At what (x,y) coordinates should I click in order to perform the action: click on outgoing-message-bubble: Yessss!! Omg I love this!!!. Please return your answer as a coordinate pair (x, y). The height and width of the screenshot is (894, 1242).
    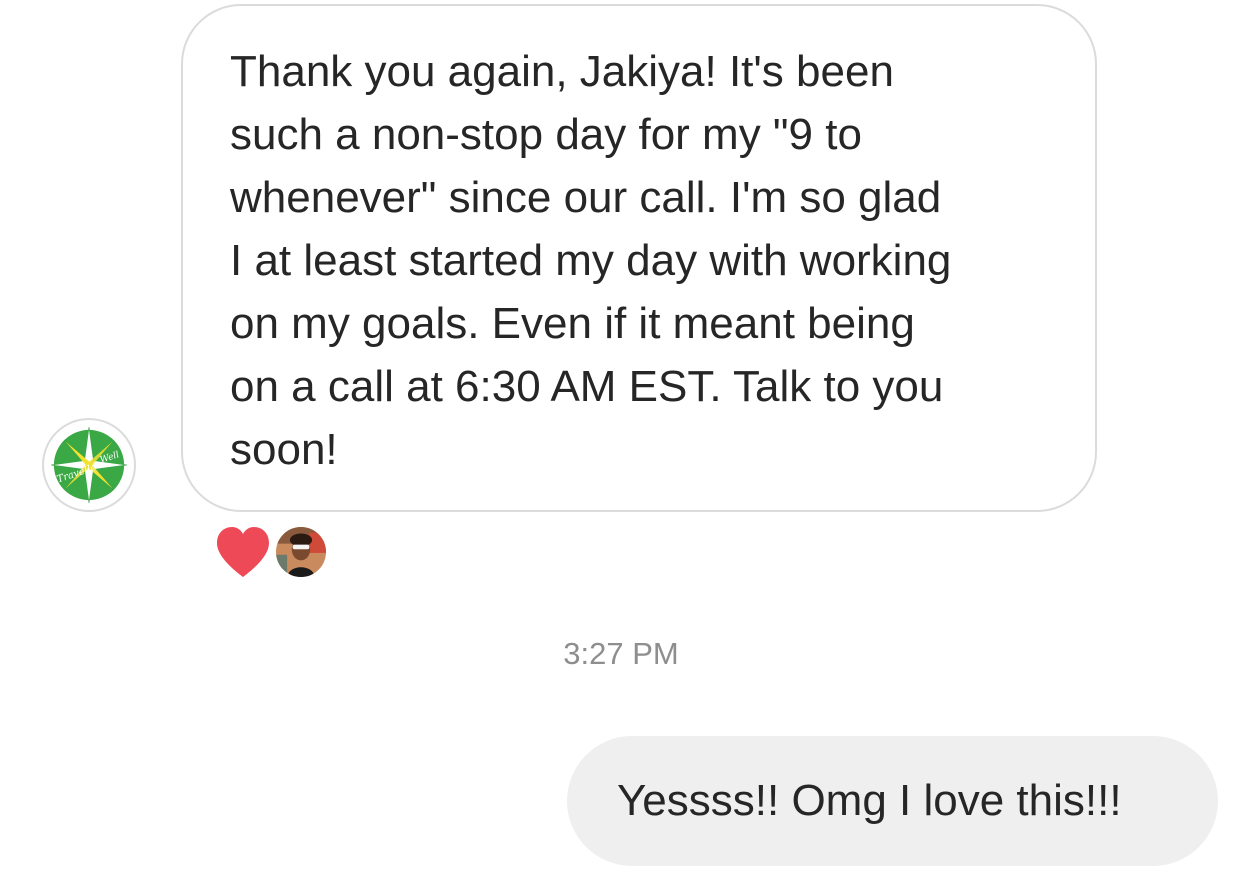
    Looking at the image, I should click on (892, 801).